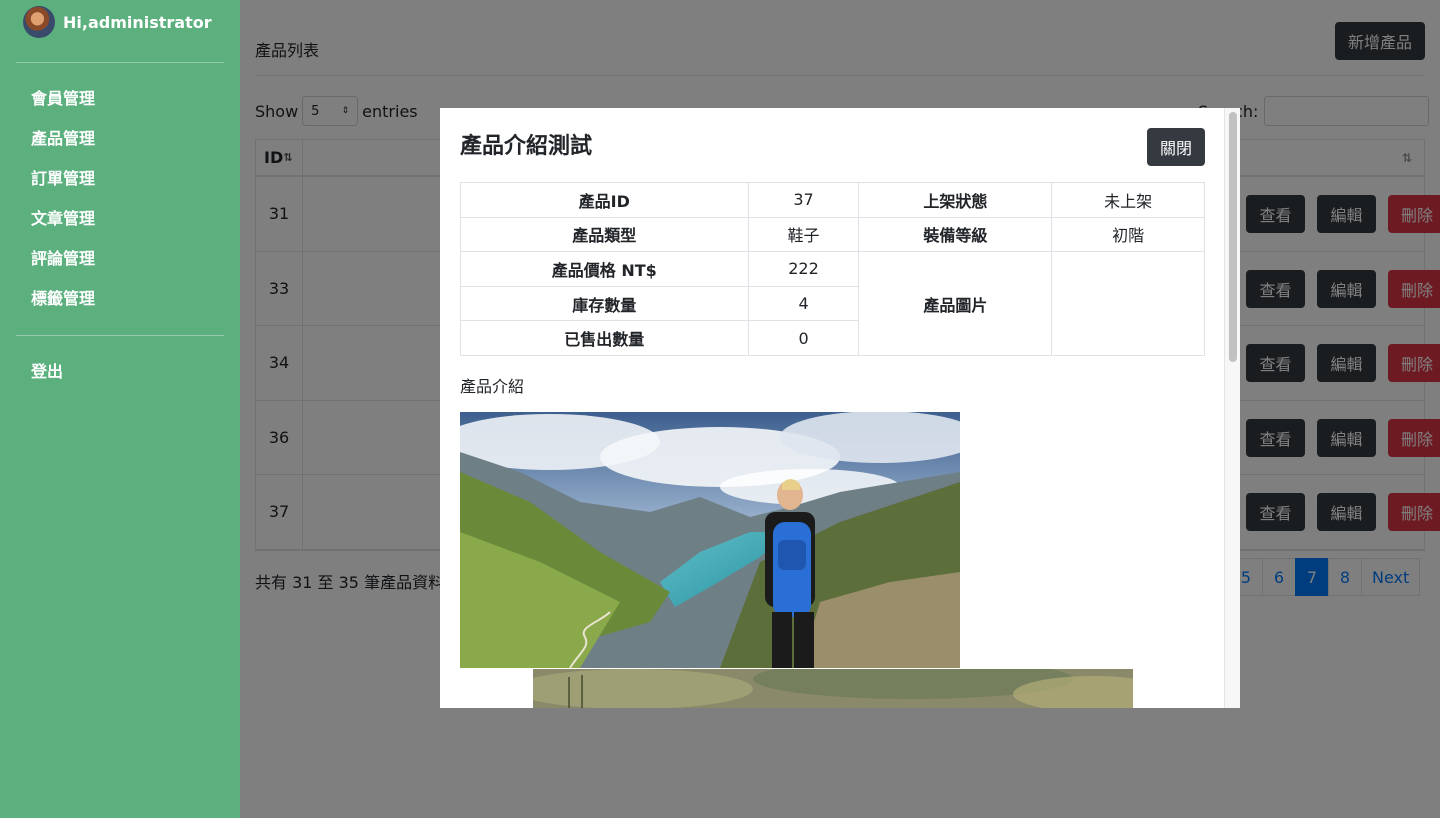 The width and height of the screenshot is (1440, 818). Describe the element at coordinates (604, 234) in the screenshot. I see `type-label: 產品類型` at that location.